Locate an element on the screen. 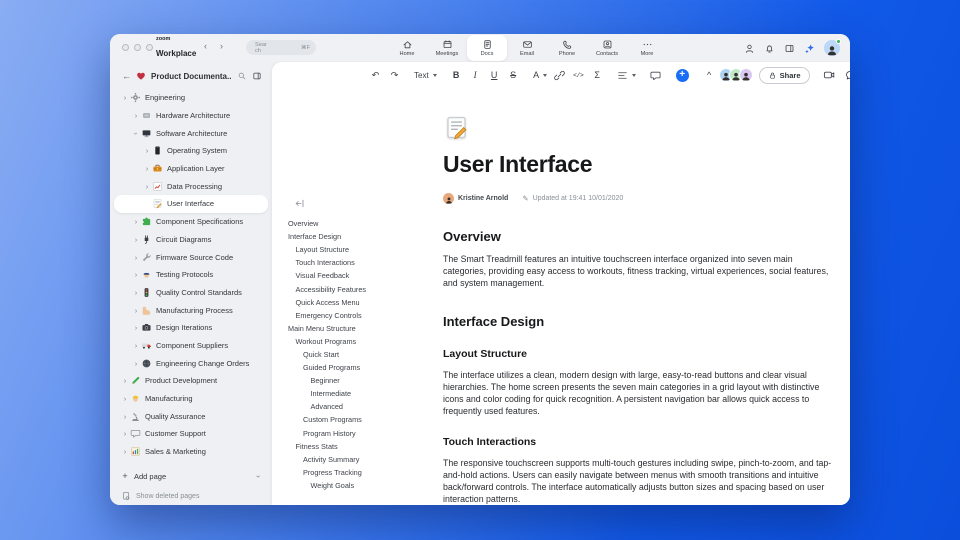  sidebar-item-product-development: › Product Development is located at coordinates (191, 381).